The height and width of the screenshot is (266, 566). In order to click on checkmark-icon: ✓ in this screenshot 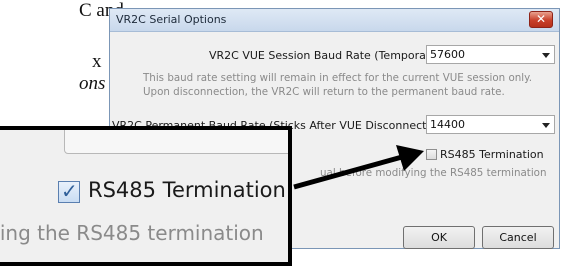, I will do `click(69, 191)`.